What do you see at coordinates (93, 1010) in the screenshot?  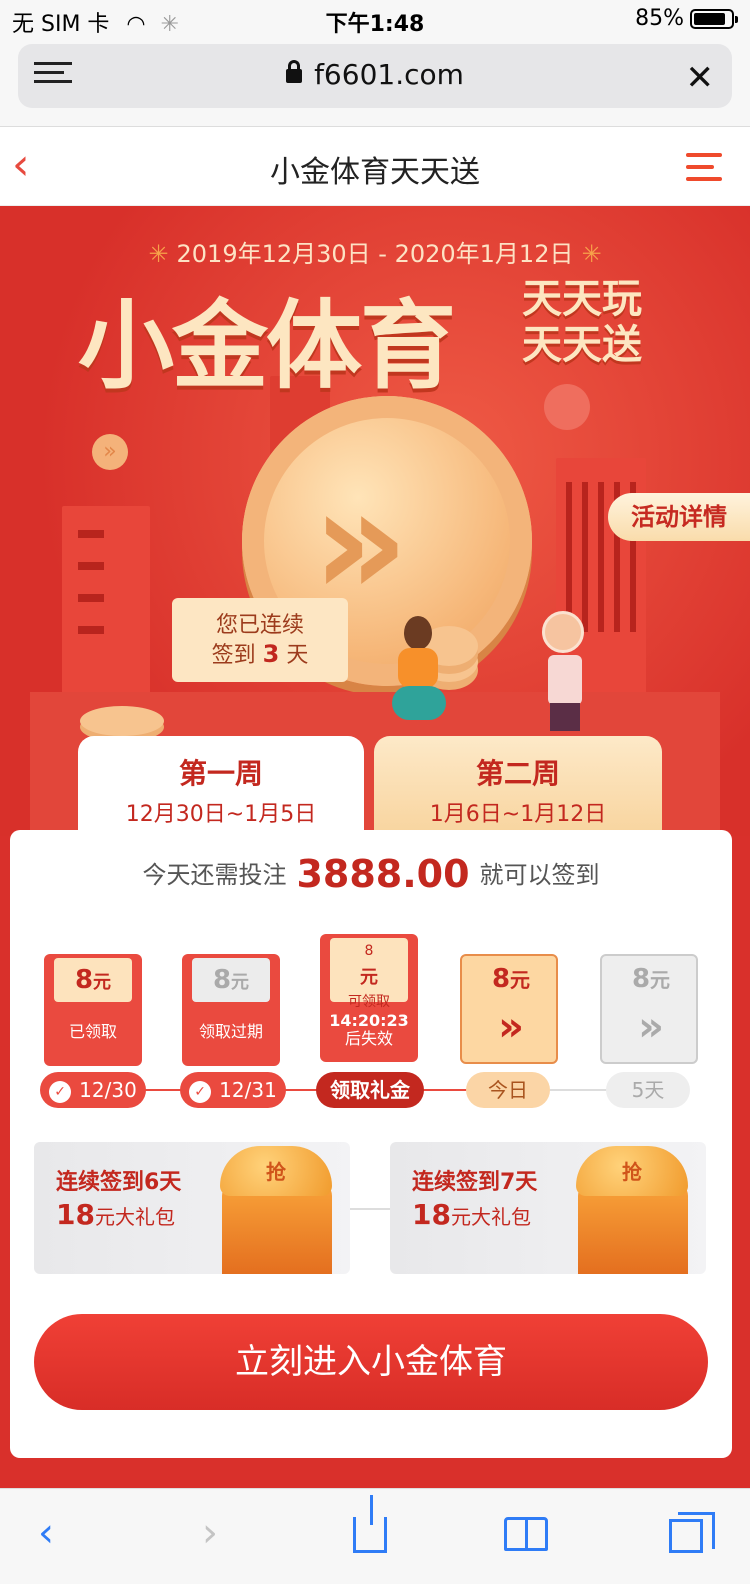 I see `day-reward-envelope: 8元 已领取` at bounding box center [93, 1010].